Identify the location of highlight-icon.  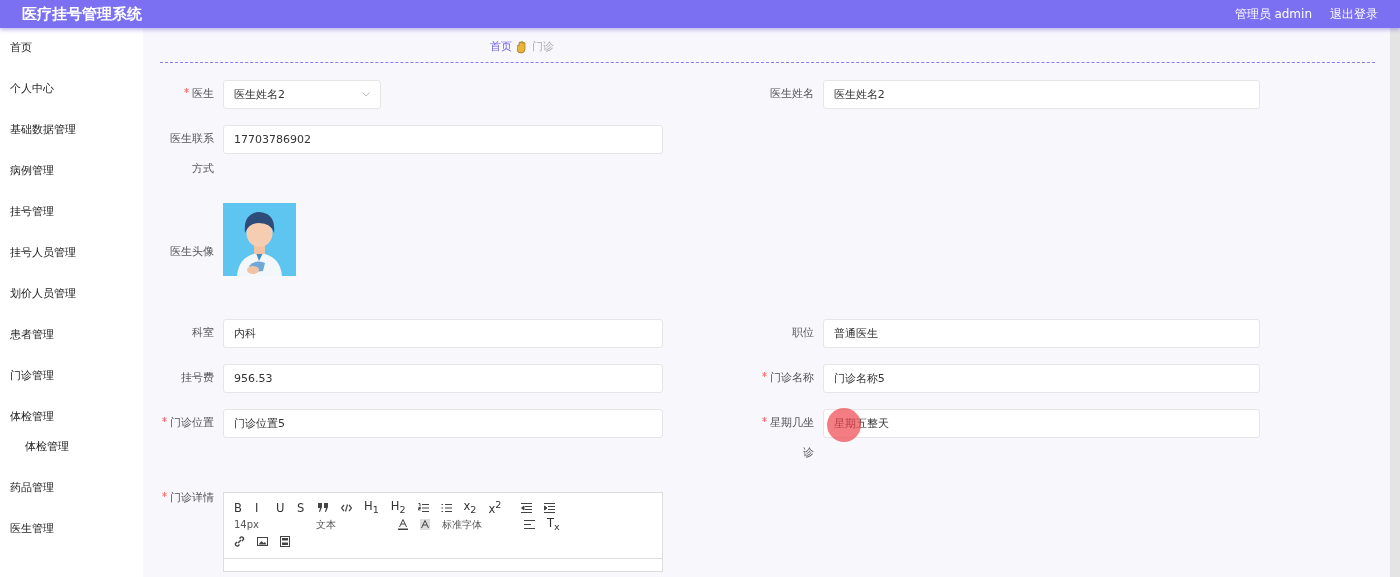
(425, 524).